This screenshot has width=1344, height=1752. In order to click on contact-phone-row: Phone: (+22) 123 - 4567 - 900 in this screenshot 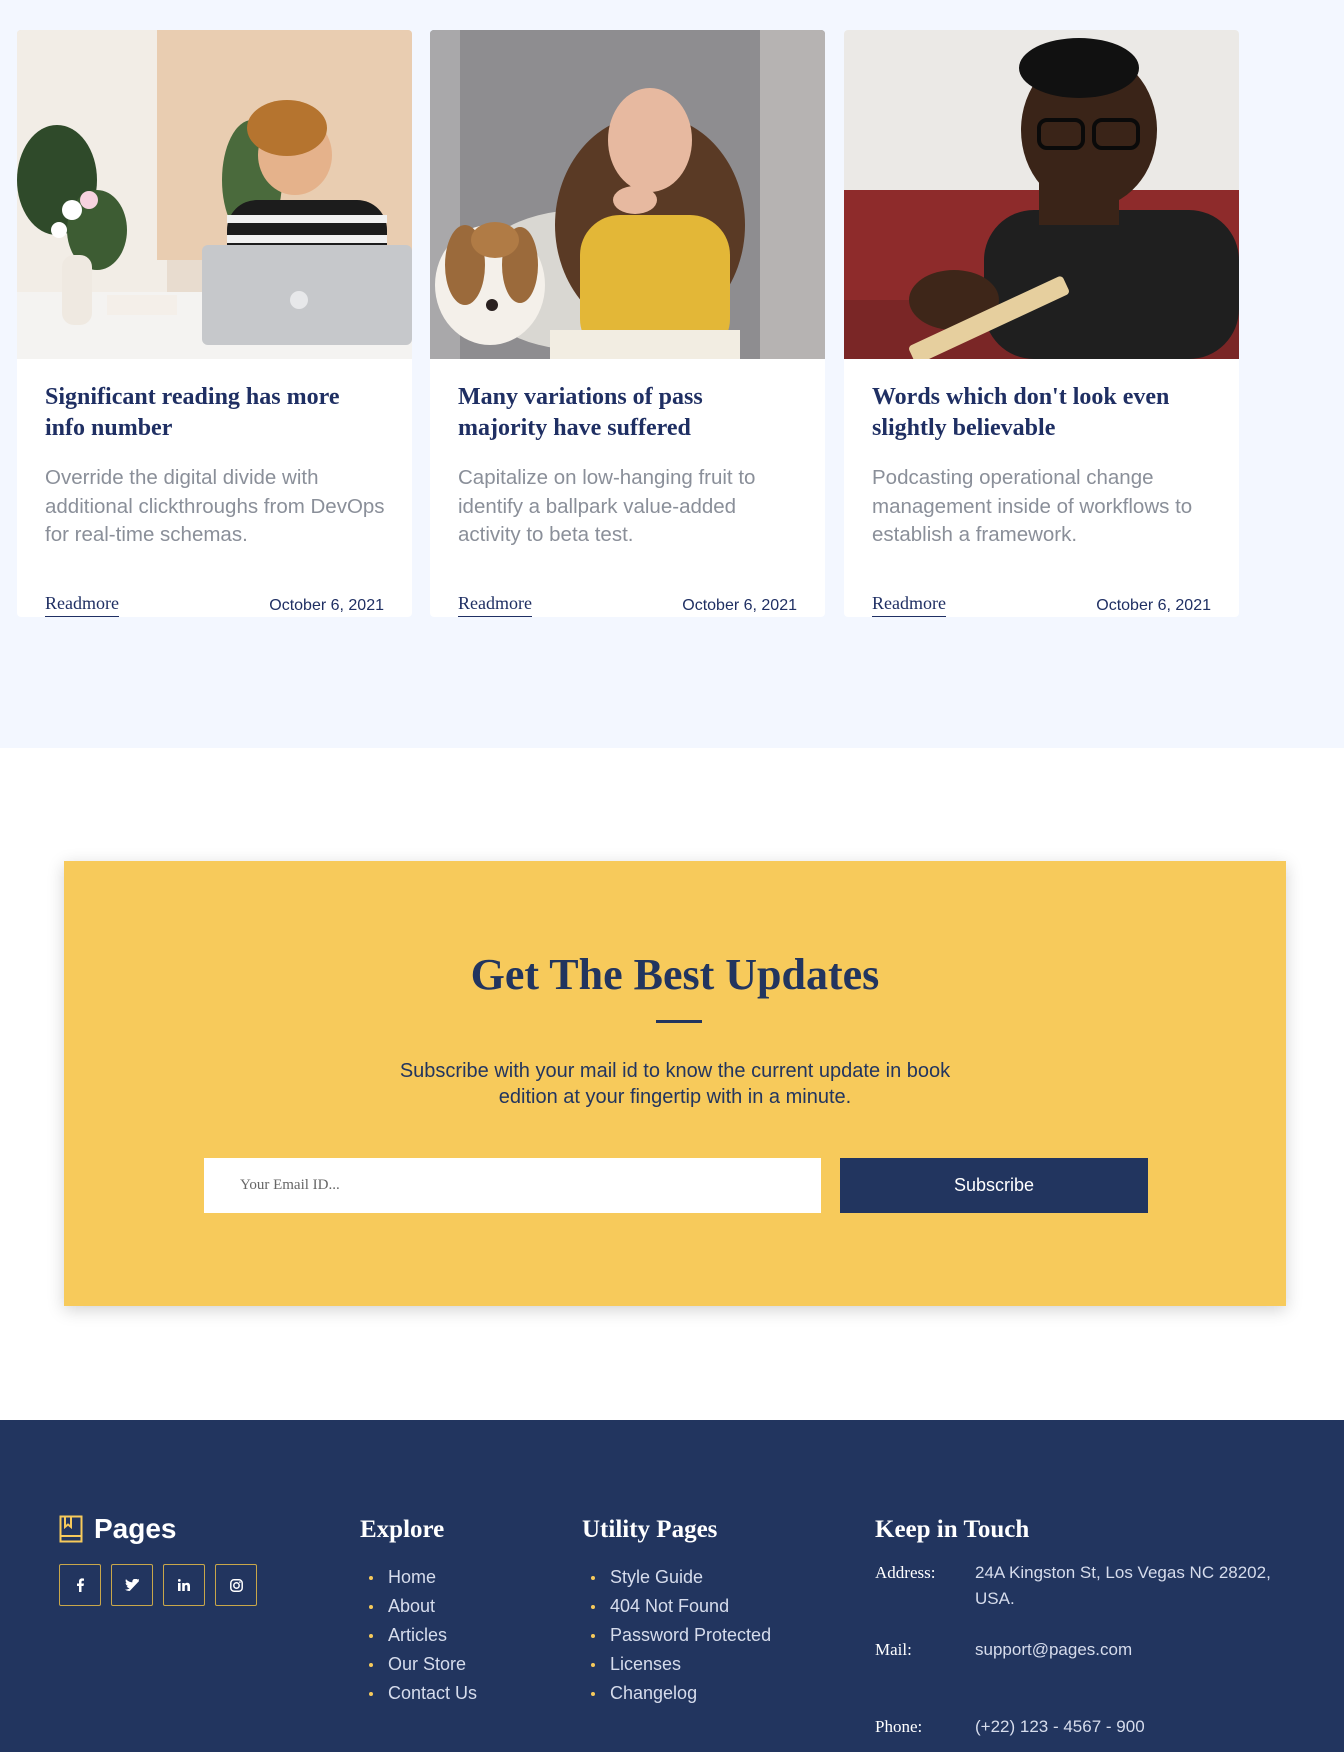, I will do `click(1085, 1727)`.